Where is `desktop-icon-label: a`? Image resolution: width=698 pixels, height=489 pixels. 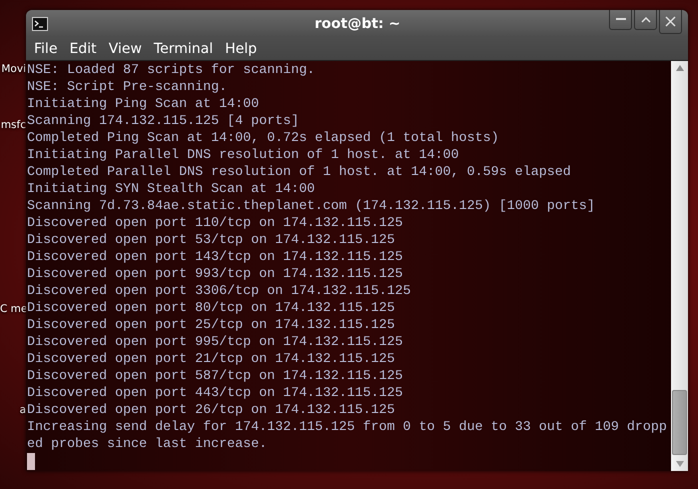
desktop-icon-label: a is located at coordinates (13, 410).